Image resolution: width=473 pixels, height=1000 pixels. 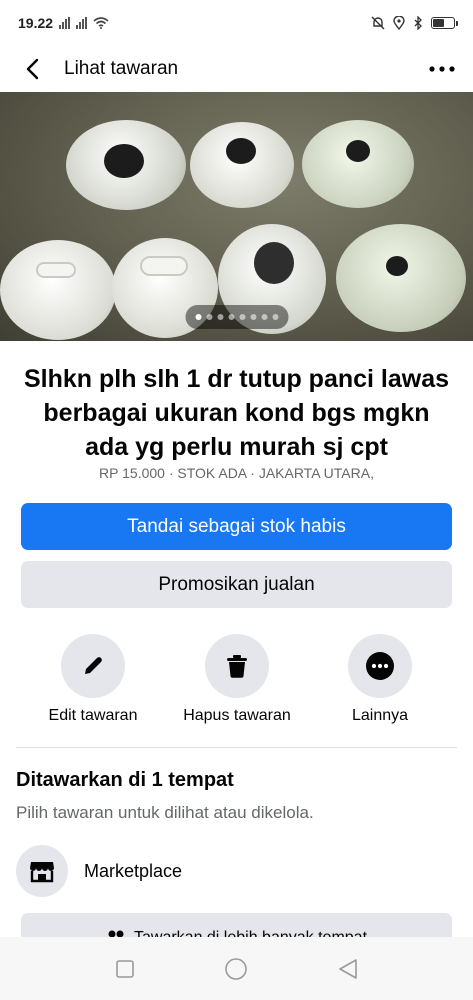 What do you see at coordinates (133, 871) in the screenshot?
I see `marketplace-item: Marketplace` at bounding box center [133, 871].